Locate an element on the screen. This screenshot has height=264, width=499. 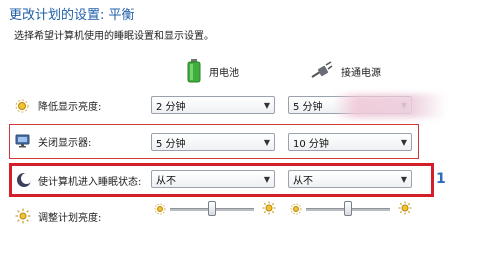
brightness-sun-icon is located at coordinates (23, 216).